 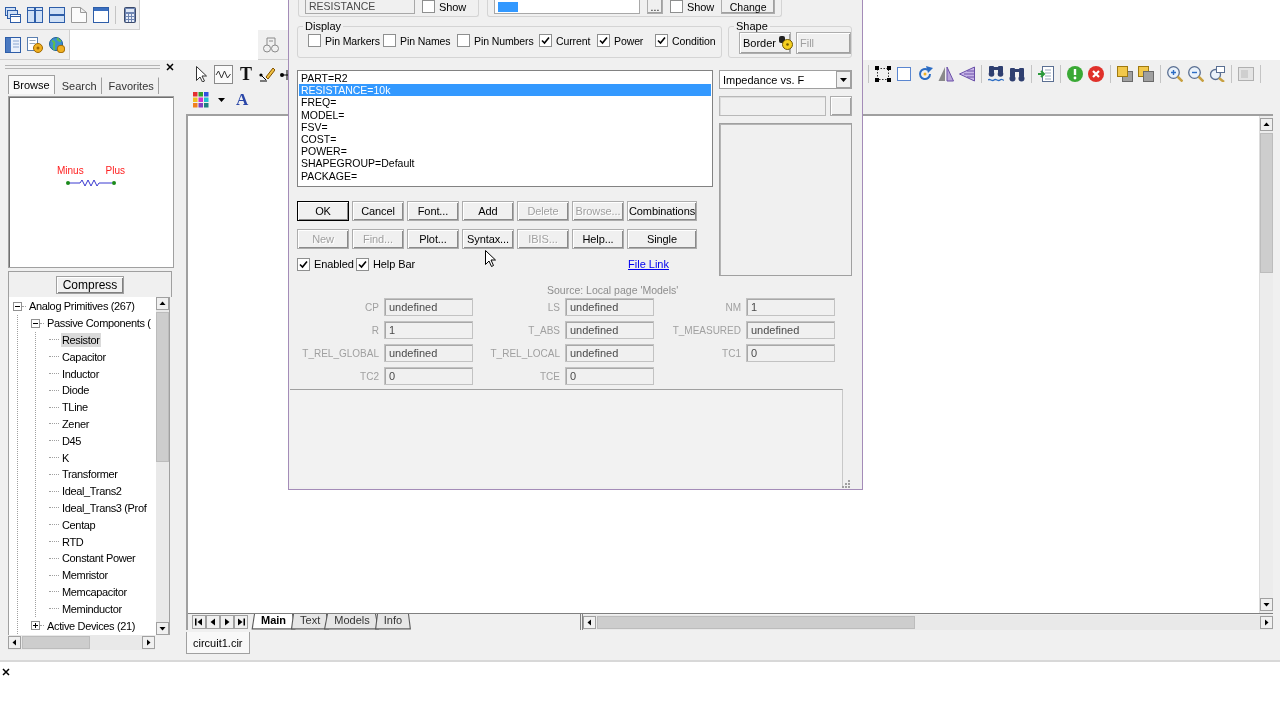 What do you see at coordinates (613, 290) in the screenshot?
I see `source-label: Source: Local page 'Models'` at bounding box center [613, 290].